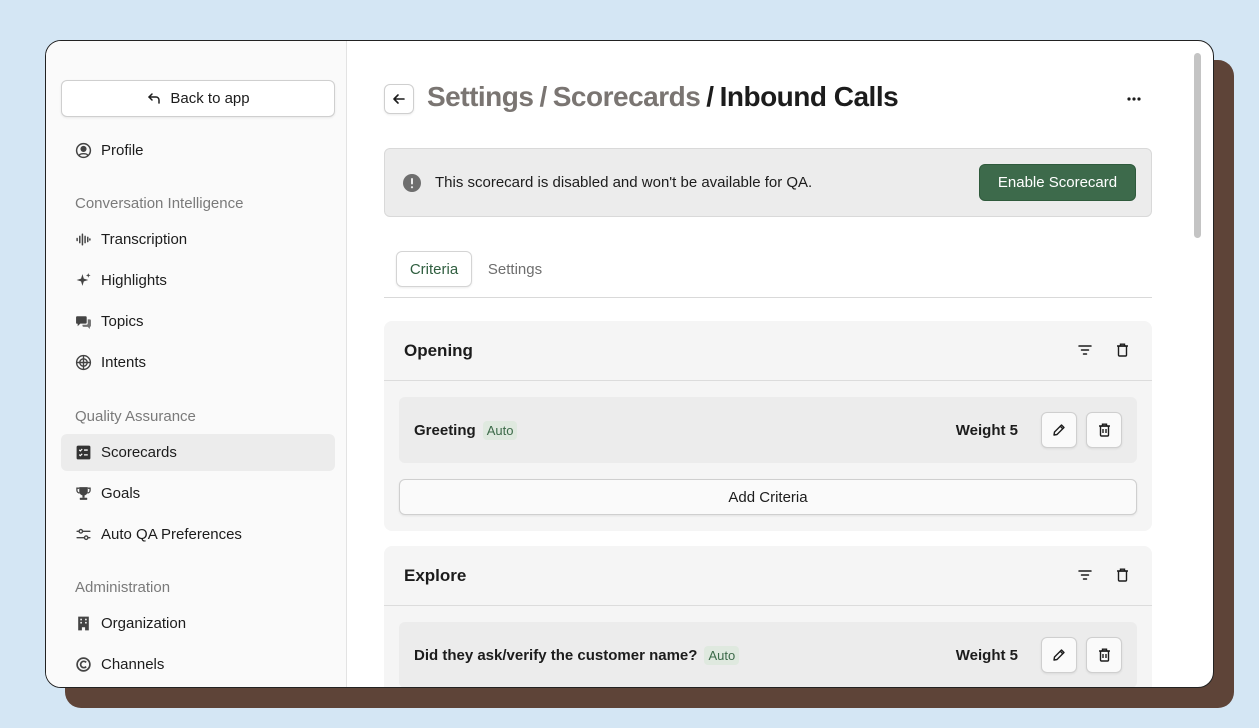 The width and height of the screenshot is (1259, 728). I want to click on page-title: Inbound Calls, so click(809, 96).